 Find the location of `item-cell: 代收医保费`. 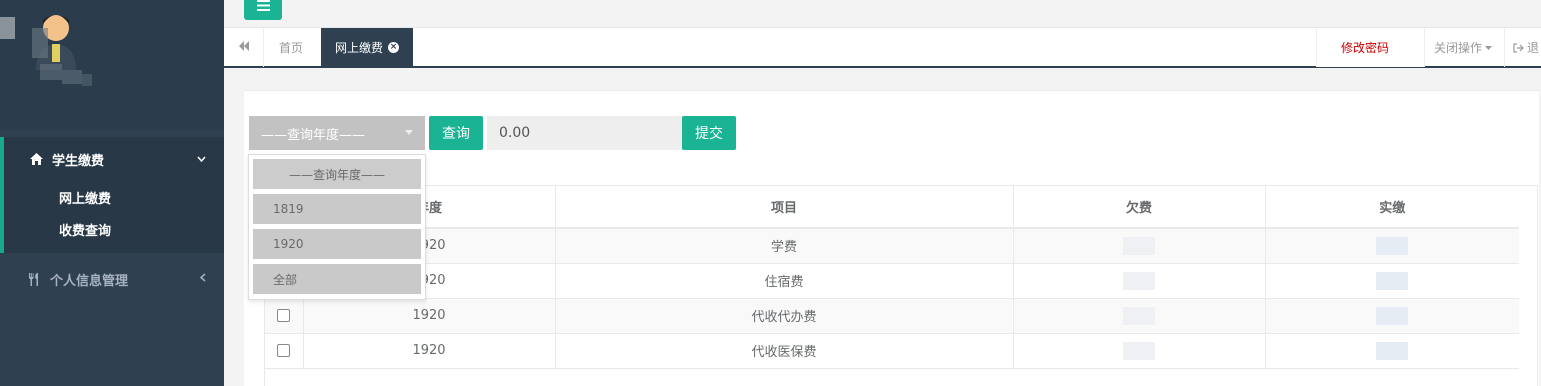

item-cell: 代收医保费 is located at coordinates (784, 351).